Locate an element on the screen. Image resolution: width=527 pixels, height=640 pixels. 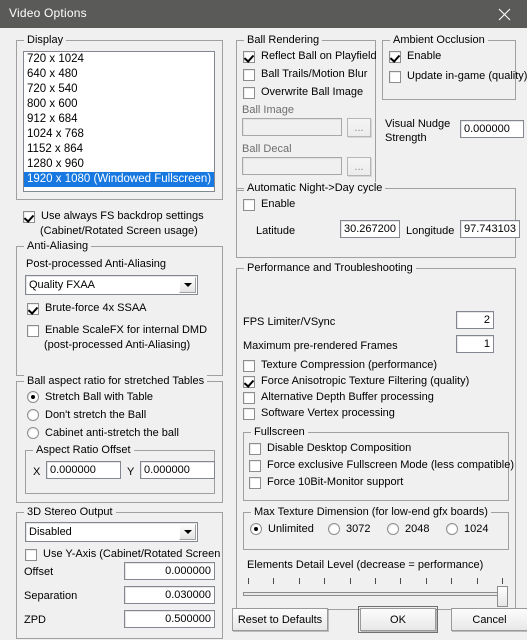
fullscreen-group-legend: Fullscreen is located at coordinates (279, 432).